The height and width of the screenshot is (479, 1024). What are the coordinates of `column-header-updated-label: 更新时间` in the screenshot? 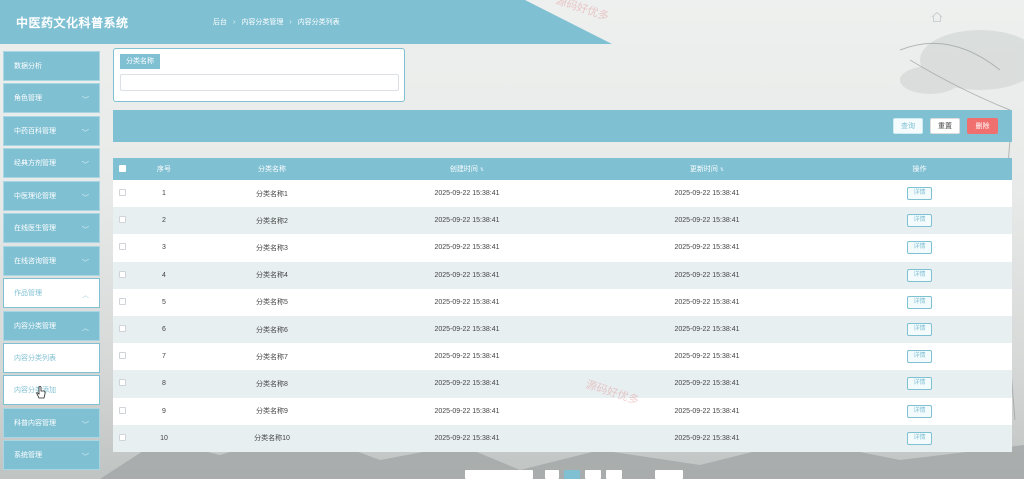 It's located at (703, 169).